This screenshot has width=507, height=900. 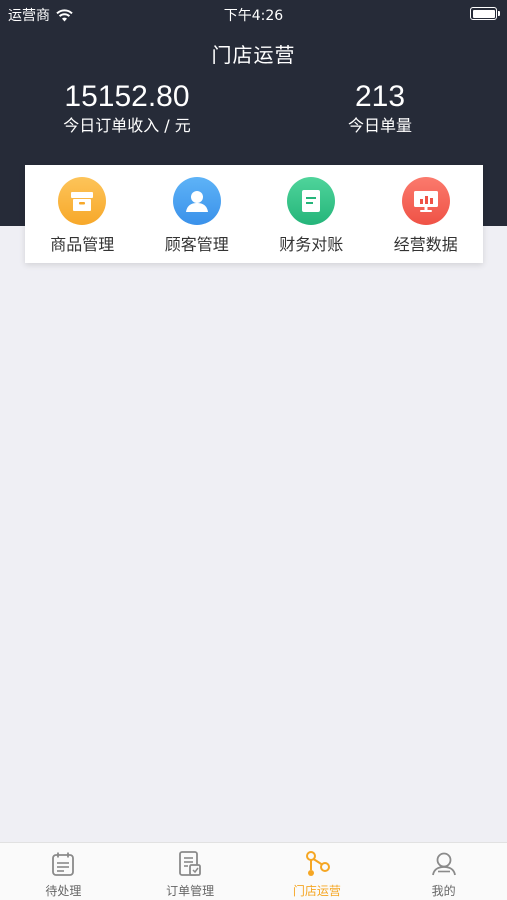 What do you see at coordinates (311, 244) in the screenshot?
I see `quick-action-label: 财务对账` at bounding box center [311, 244].